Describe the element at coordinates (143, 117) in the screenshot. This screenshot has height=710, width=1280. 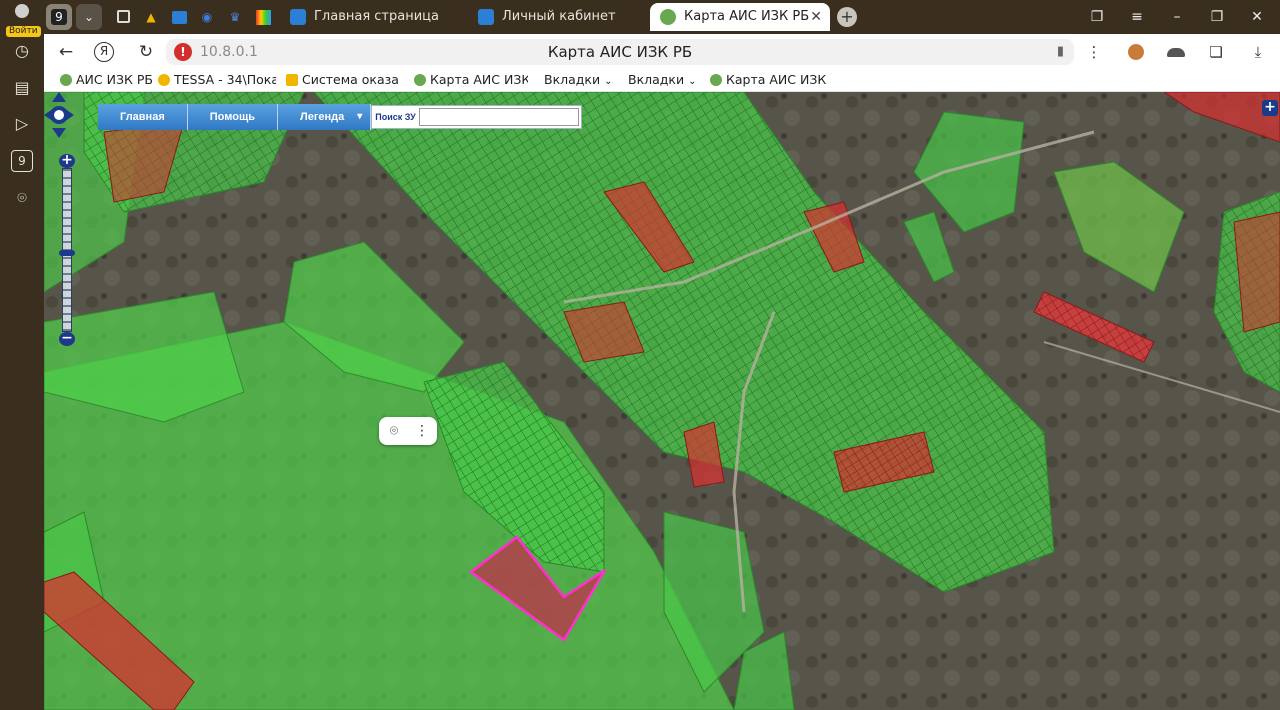
I see `menu-home-button: Главная` at that location.